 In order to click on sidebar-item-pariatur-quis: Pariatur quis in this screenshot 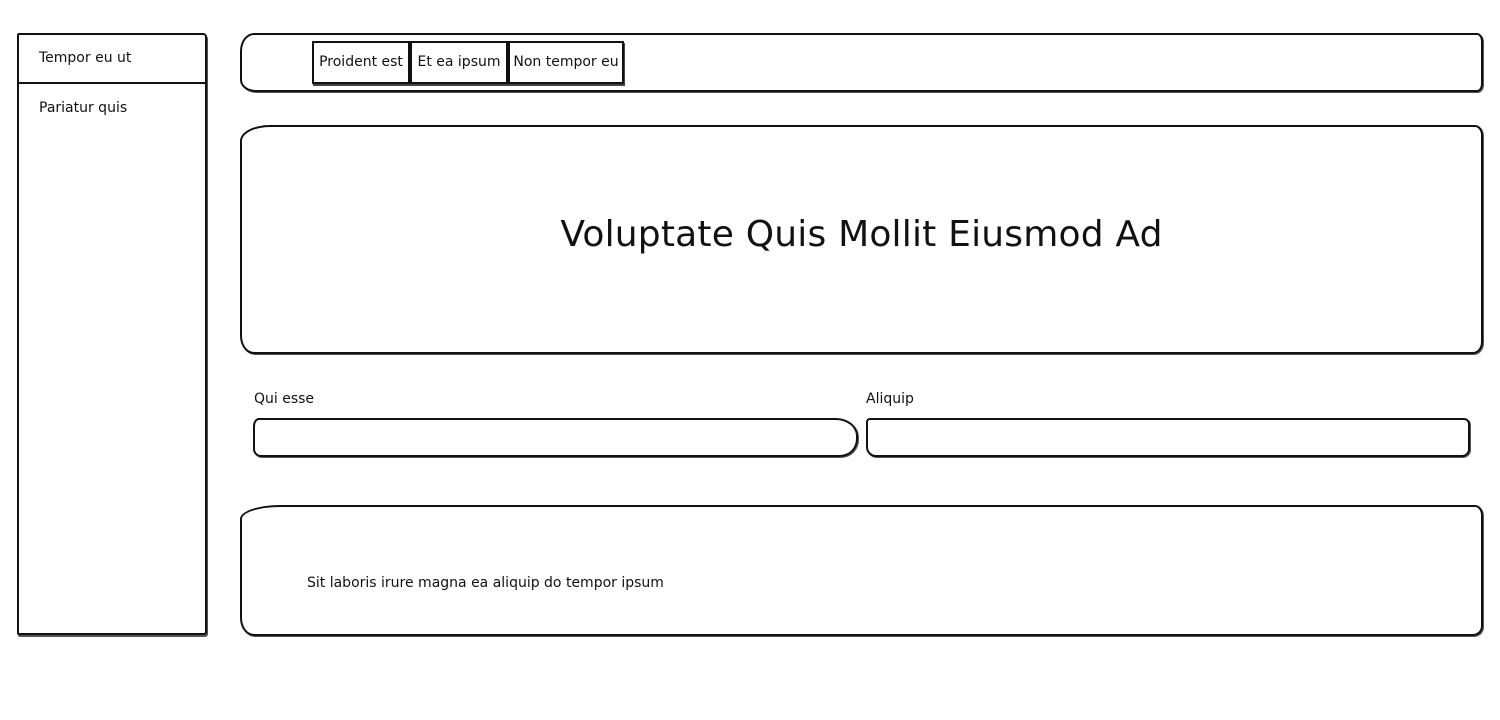, I will do `click(112, 108)`.